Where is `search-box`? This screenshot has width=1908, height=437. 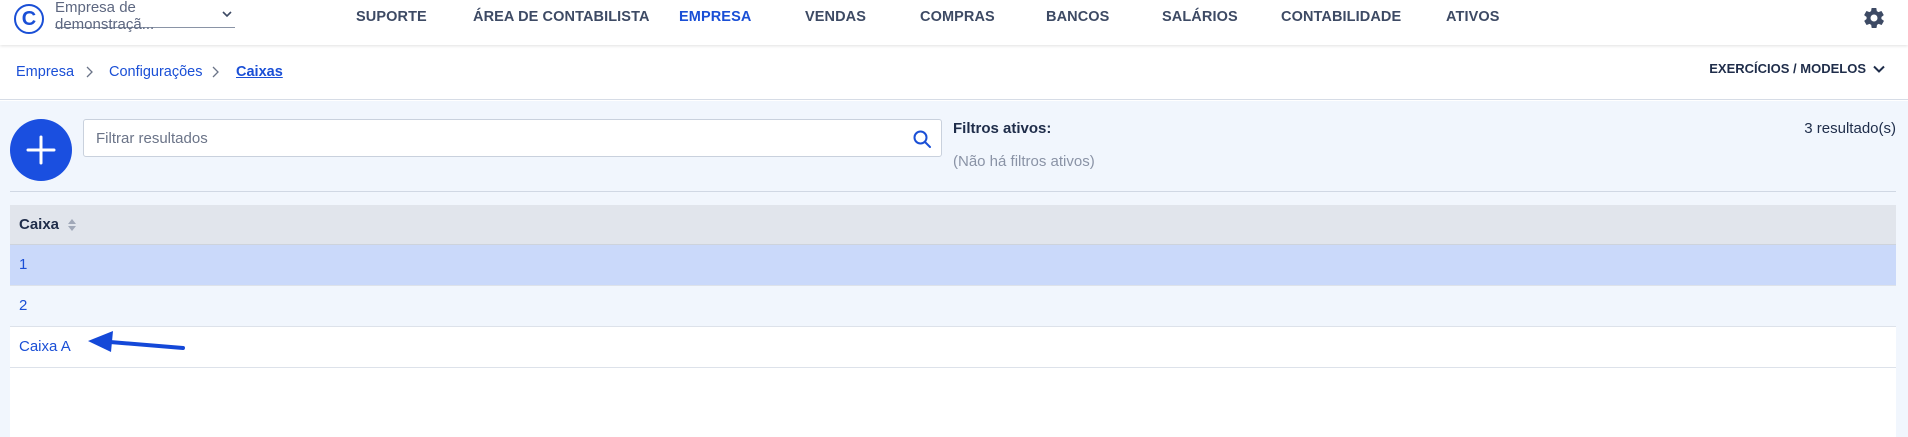
search-box is located at coordinates (512, 138).